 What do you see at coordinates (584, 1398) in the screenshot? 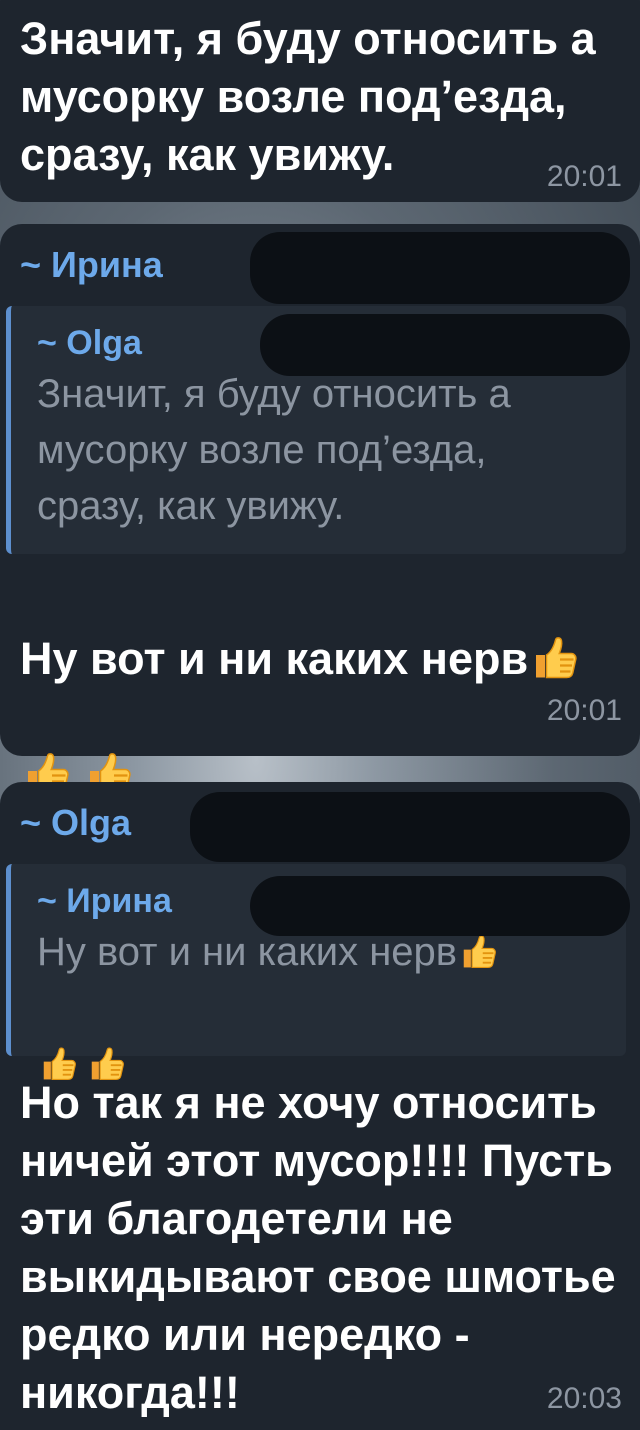
I see `message-time: 20:03` at bounding box center [584, 1398].